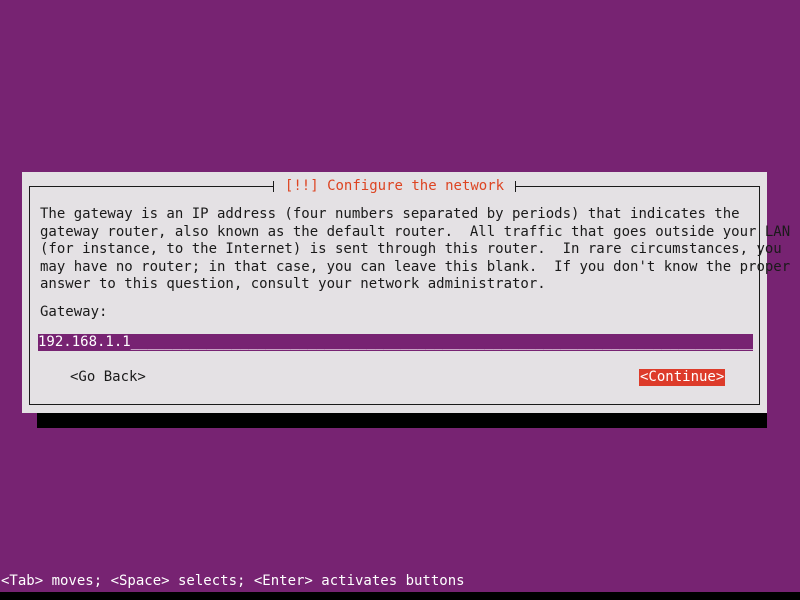  Describe the element at coordinates (400, 596) in the screenshot. I see `bottom-black-strip` at that location.